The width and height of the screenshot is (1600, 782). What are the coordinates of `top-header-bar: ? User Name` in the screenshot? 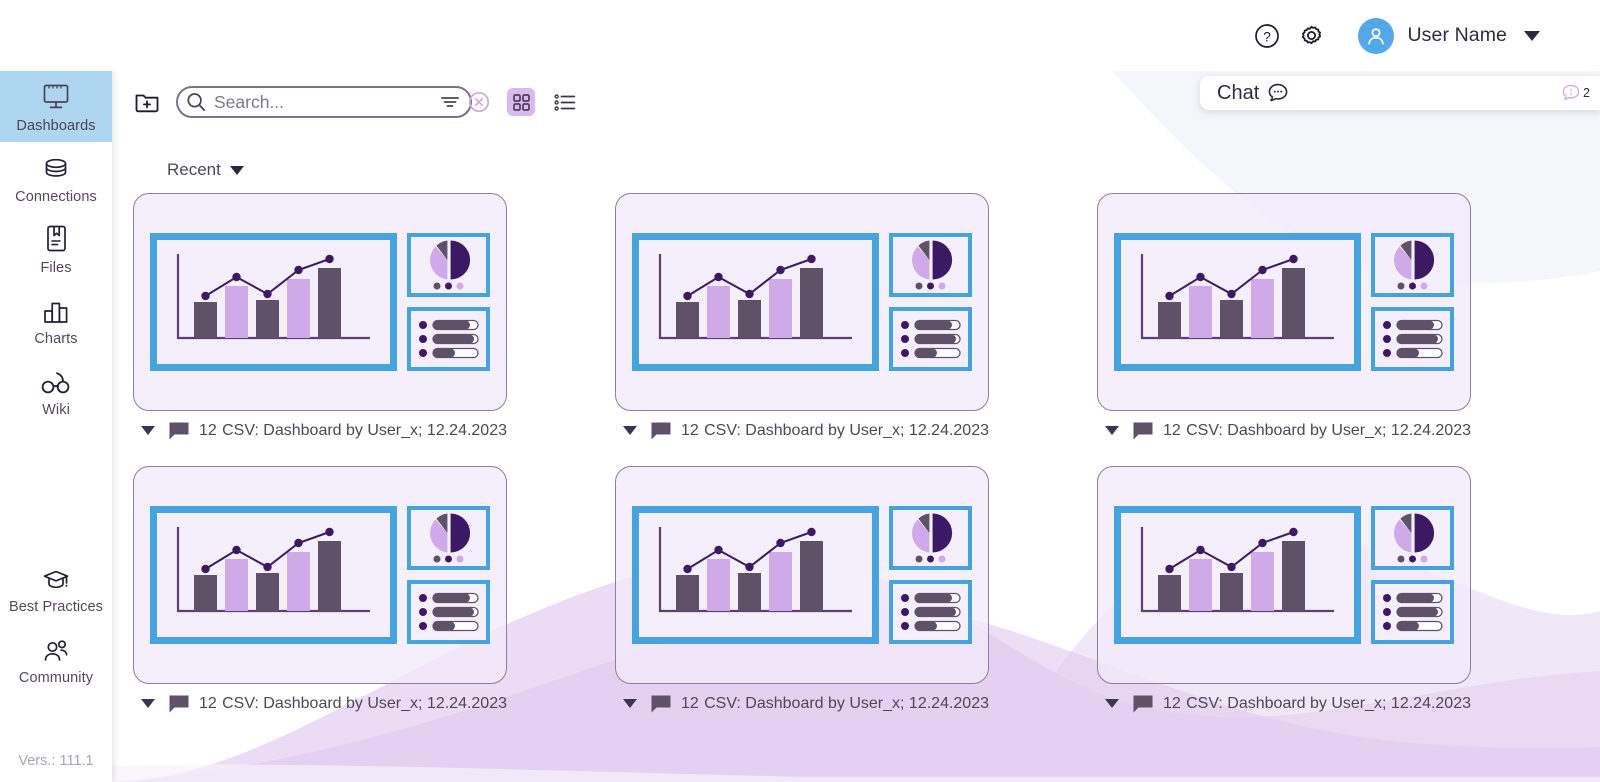 It's located at (800, 35).